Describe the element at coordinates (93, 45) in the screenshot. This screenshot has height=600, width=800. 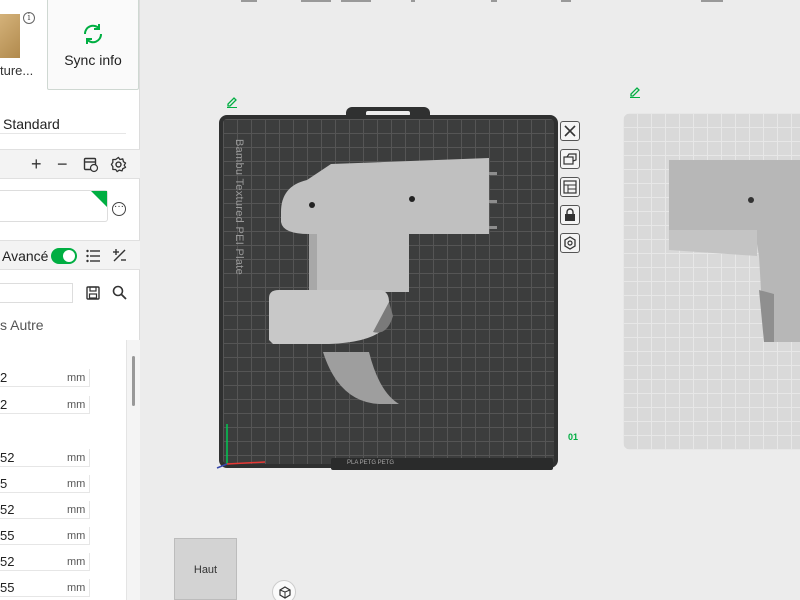
I see `sync-info-button: Sync info` at that location.